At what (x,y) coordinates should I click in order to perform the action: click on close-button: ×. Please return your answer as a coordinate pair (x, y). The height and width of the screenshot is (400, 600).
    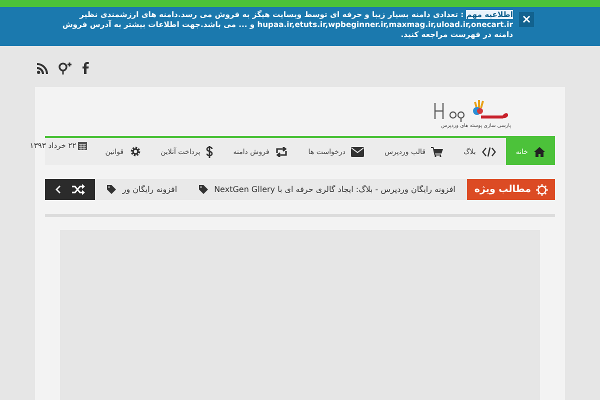
    Looking at the image, I should click on (526, 19).